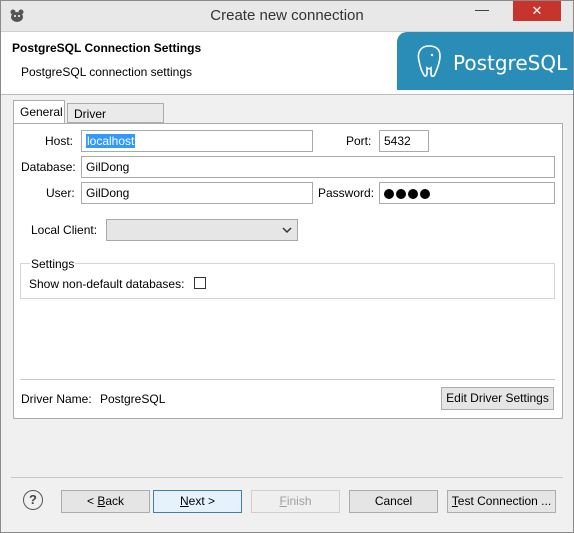 This screenshot has width=574, height=533. I want to click on chevron-down-icon, so click(287, 230).